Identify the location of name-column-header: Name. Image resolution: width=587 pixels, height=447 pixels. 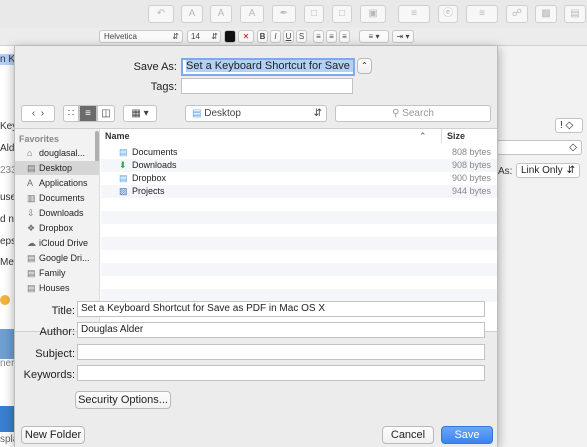
(117, 136).